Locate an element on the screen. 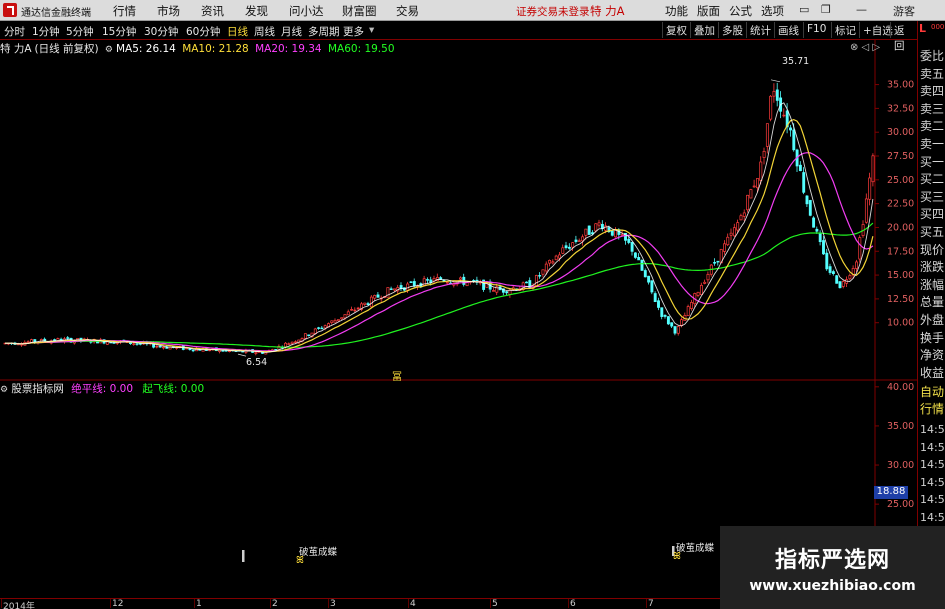 This screenshot has width=945, height=609. watermark-url: www.xuezhibiao.com is located at coordinates (832, 586).